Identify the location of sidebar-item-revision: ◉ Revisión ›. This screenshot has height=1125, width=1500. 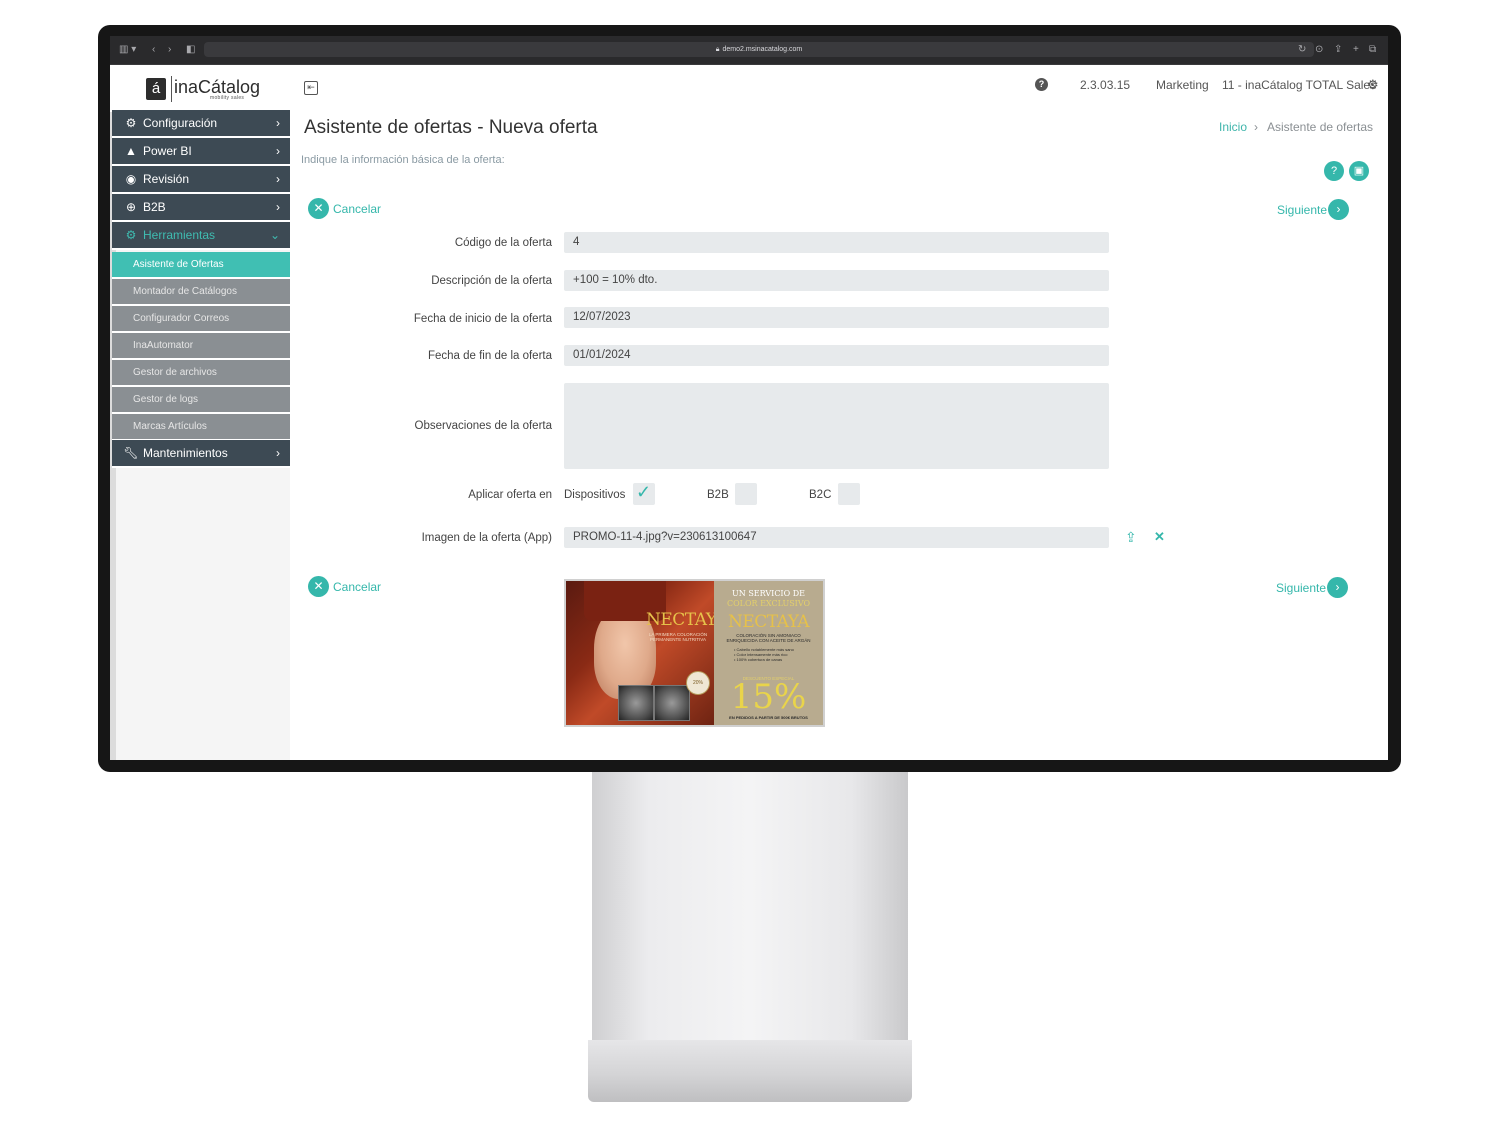
(201, 180).